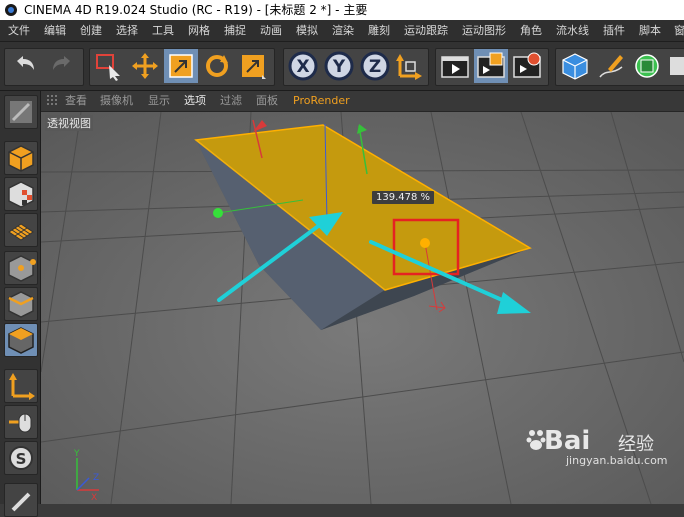 The image size is (684, 517). Describe the element at coordinates (536, 440) in the screenshot. I see `paw-logo-icon` at that location.